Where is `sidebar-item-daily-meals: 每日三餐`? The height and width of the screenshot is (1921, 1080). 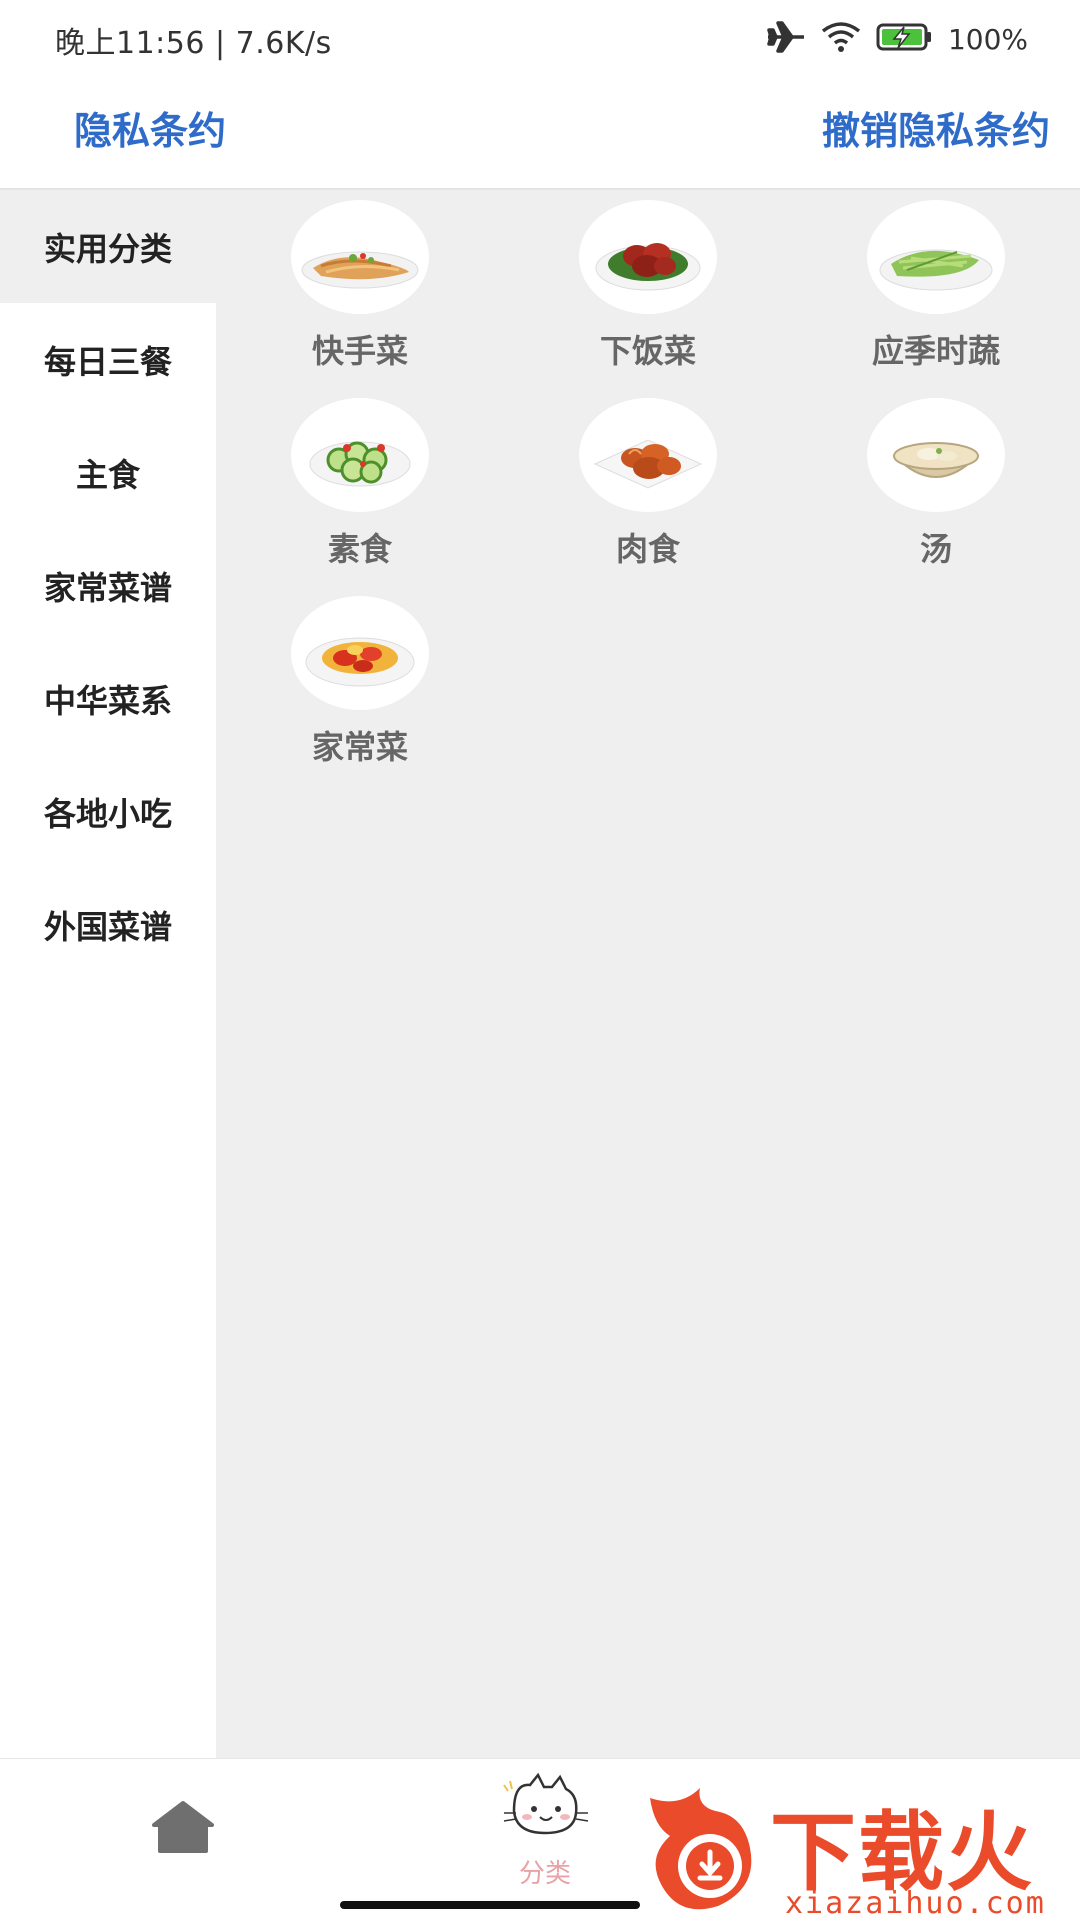
sidebar-item-daily-meals: 每日三餐 is located at coordinates (108, 359).